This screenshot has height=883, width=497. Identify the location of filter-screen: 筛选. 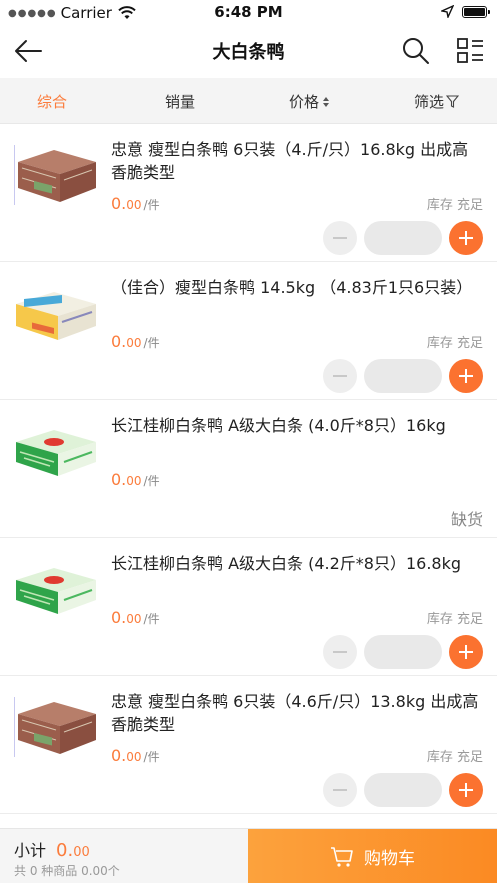
(437, 101).